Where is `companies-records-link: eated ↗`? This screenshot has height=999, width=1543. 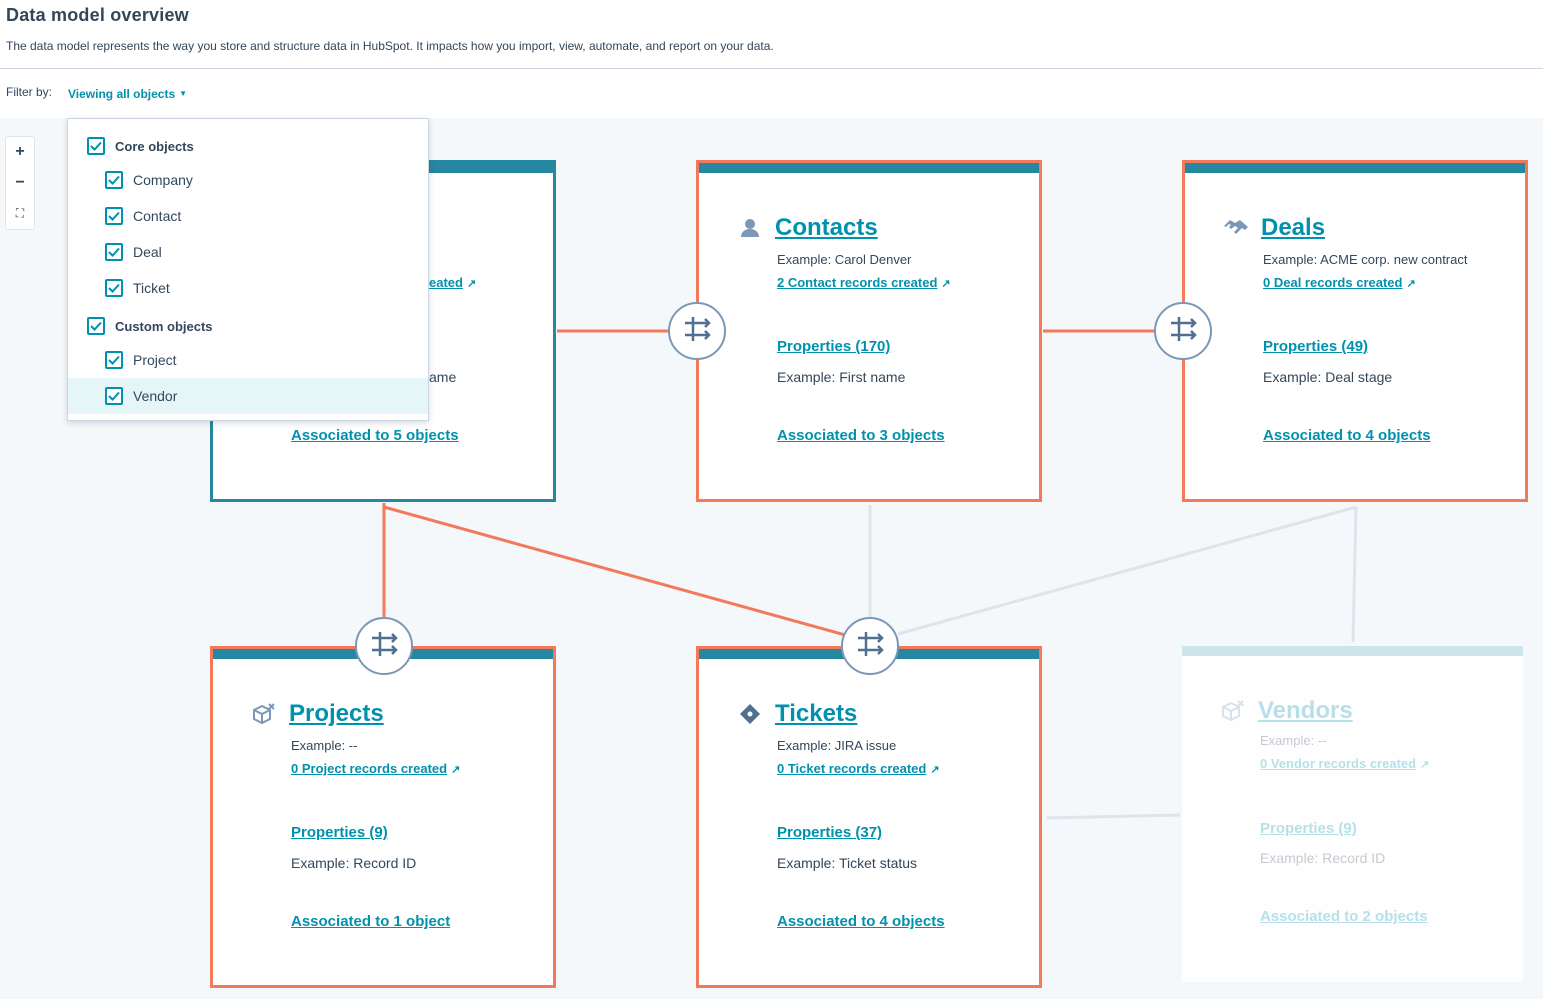 companies-records-link: eated ↗ is located at coordinates (452, 282).